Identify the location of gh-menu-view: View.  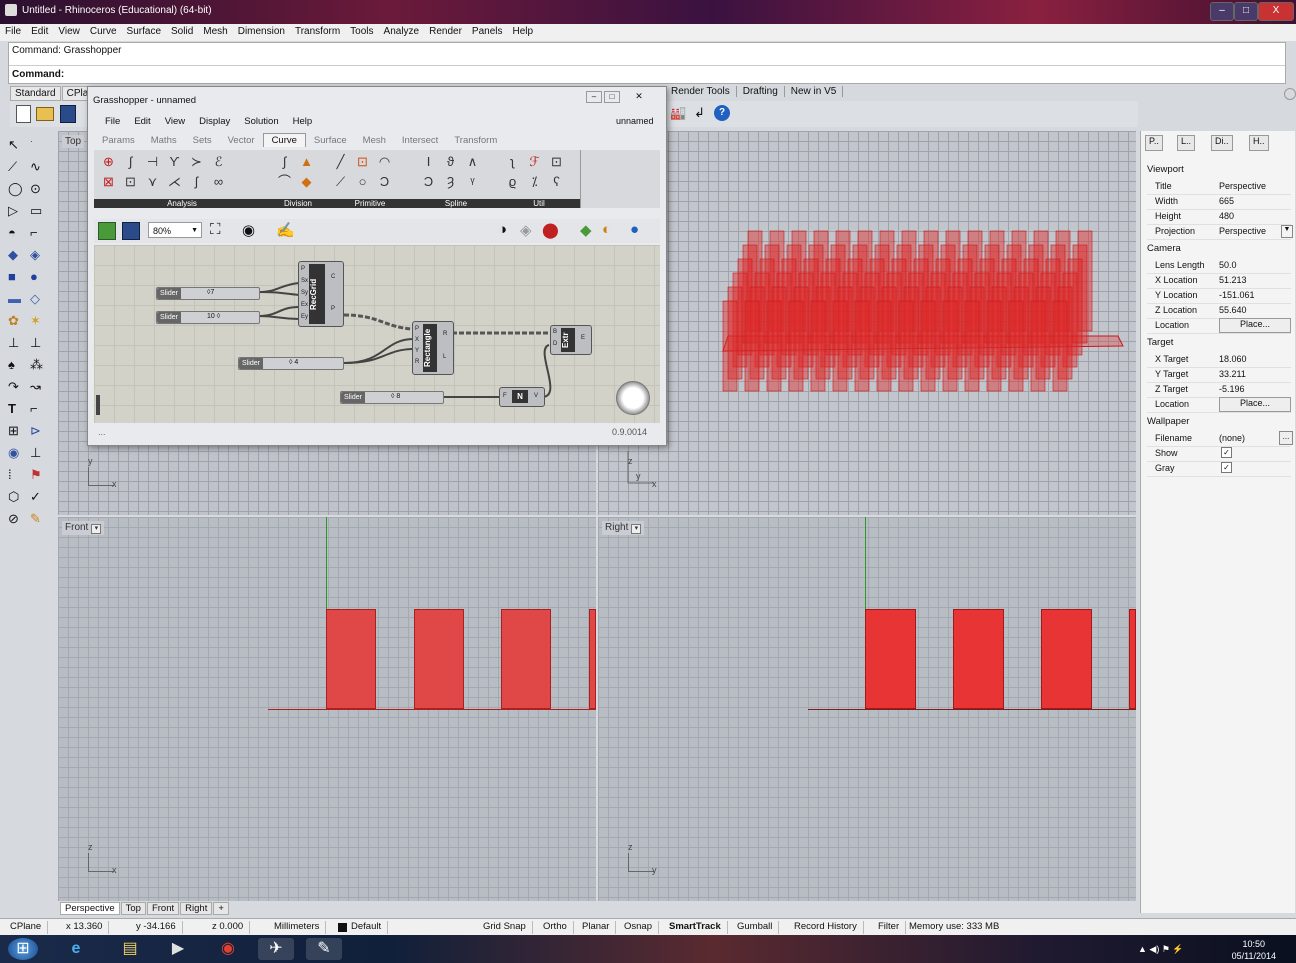
(175, 121).